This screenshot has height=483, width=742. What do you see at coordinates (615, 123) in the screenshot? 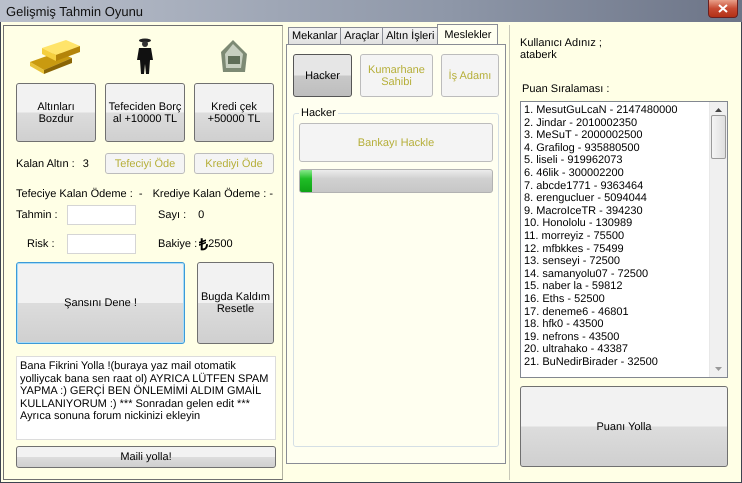
I see `ranking-item: 2. Jindar - 2010002350` at bounding box center [615, 123].